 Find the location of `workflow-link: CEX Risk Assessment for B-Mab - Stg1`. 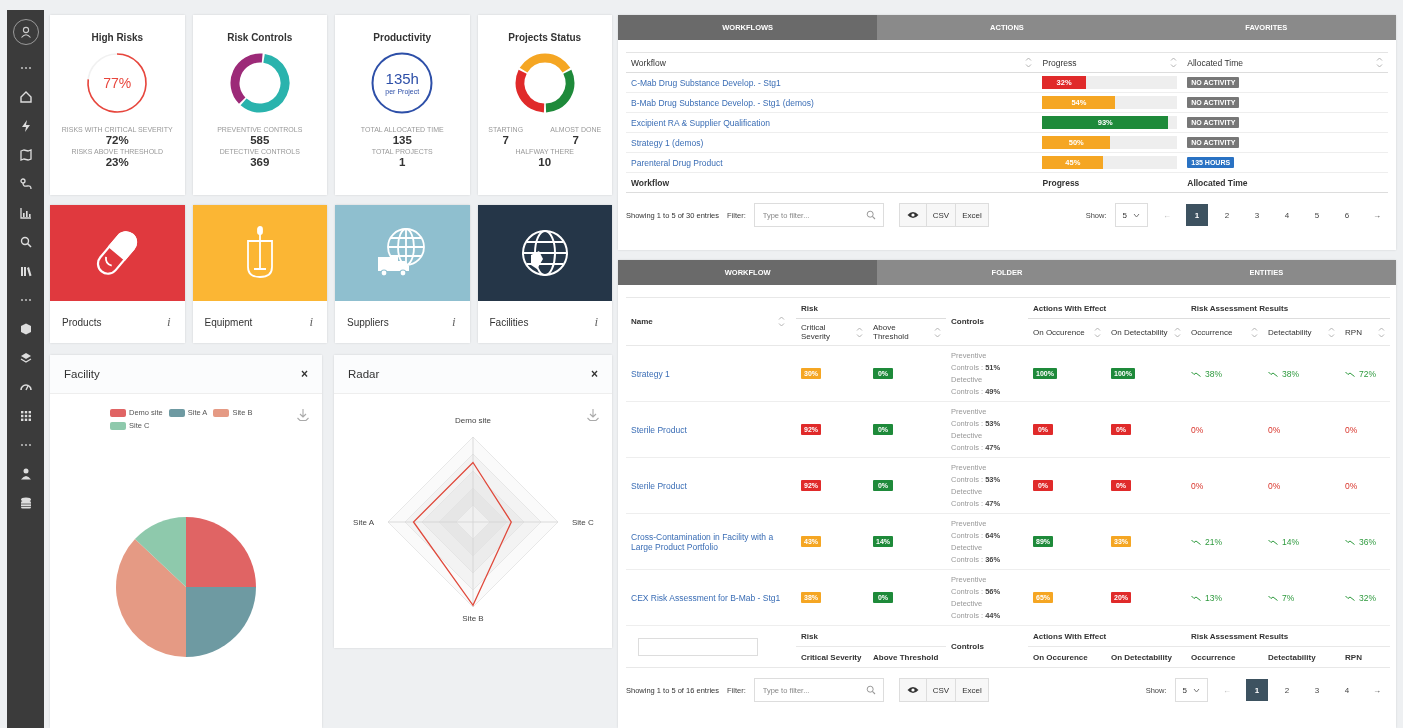

workflow-link: CEX Risk Assessment for B-Mab - Stg1 is located at coordinates (706, 597).